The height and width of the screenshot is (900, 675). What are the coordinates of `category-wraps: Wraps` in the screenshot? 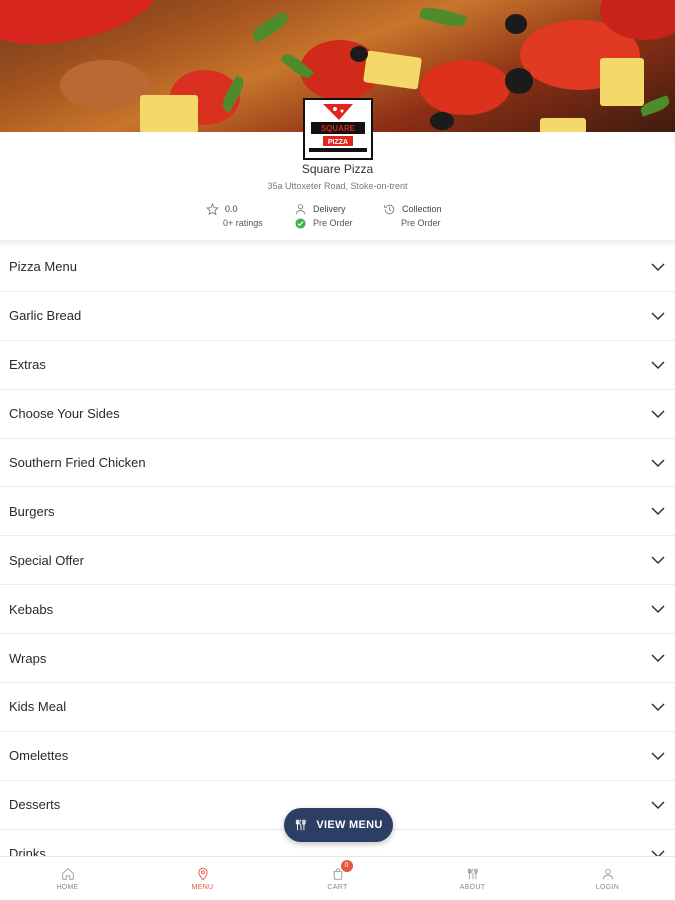 It's located at (337, 659).